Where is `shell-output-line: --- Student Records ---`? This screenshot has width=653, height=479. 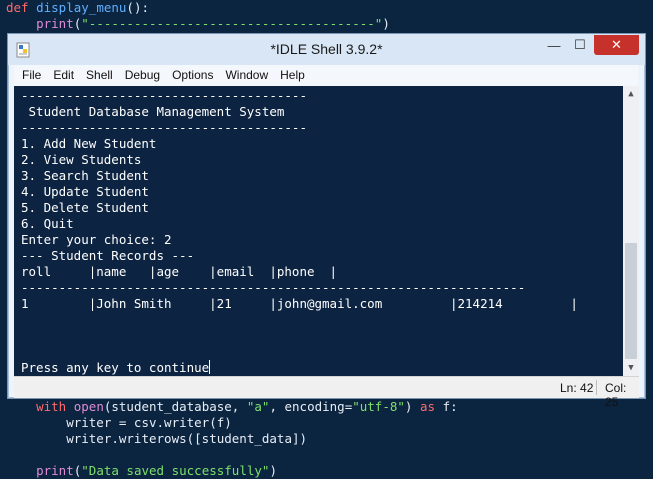 shell-output-line: --- Student Records --- is located at coordinates (108, 255).